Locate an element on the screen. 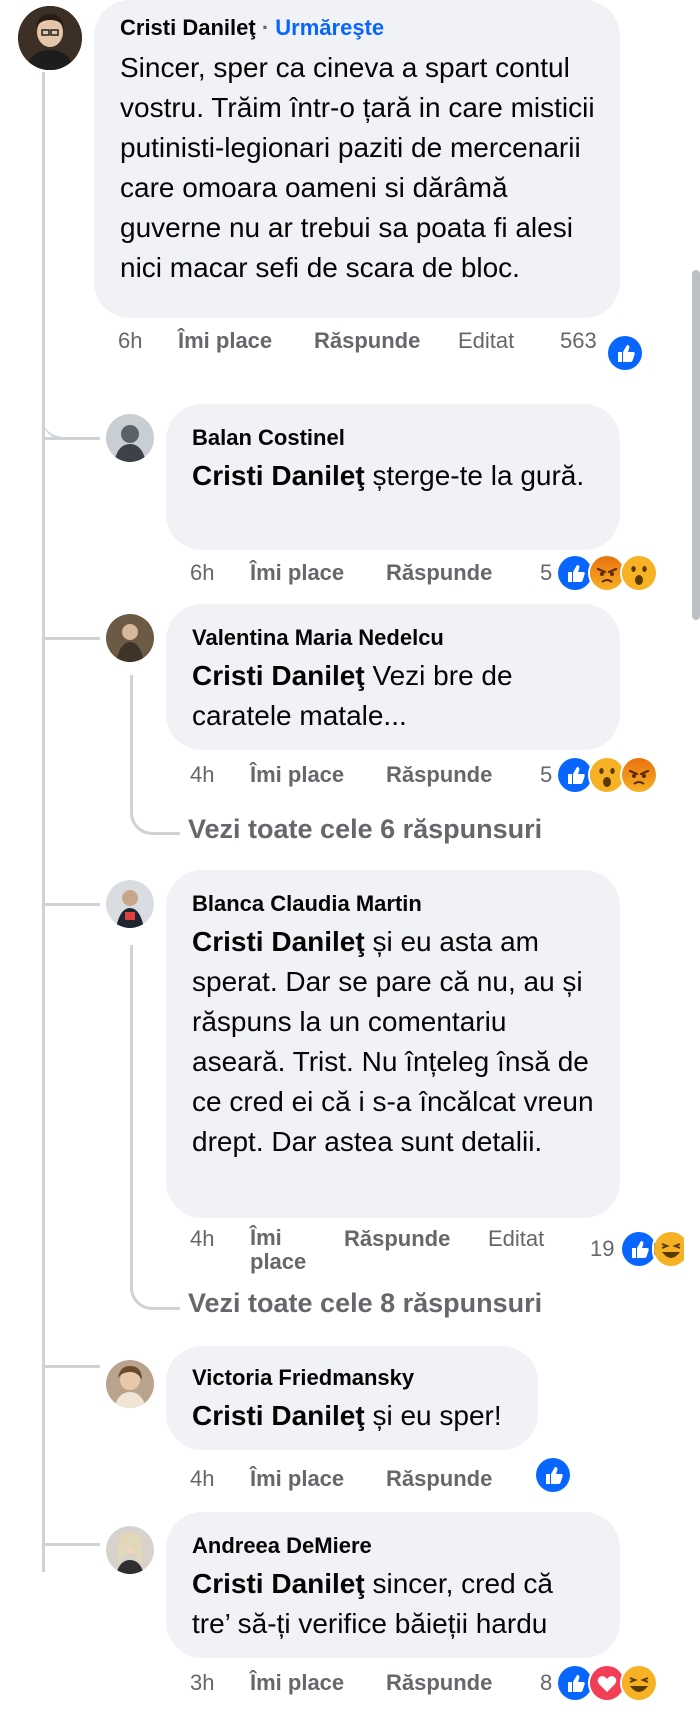 This screenshot has height=1714, width=700. view-more-replies: Vezi toate cele 8 răspunsuri is located at coordinates (365, 1303).